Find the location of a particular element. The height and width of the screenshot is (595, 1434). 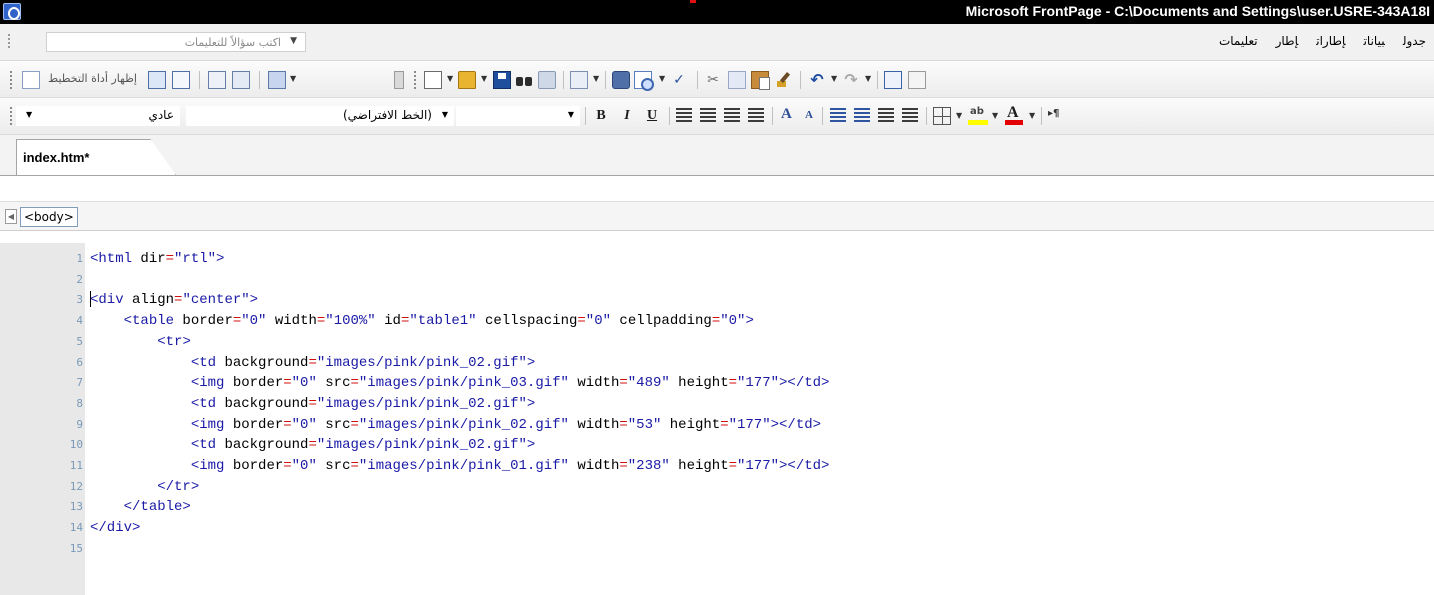

tab-index-htm: index.htm* is located at coordinates (96, 157).